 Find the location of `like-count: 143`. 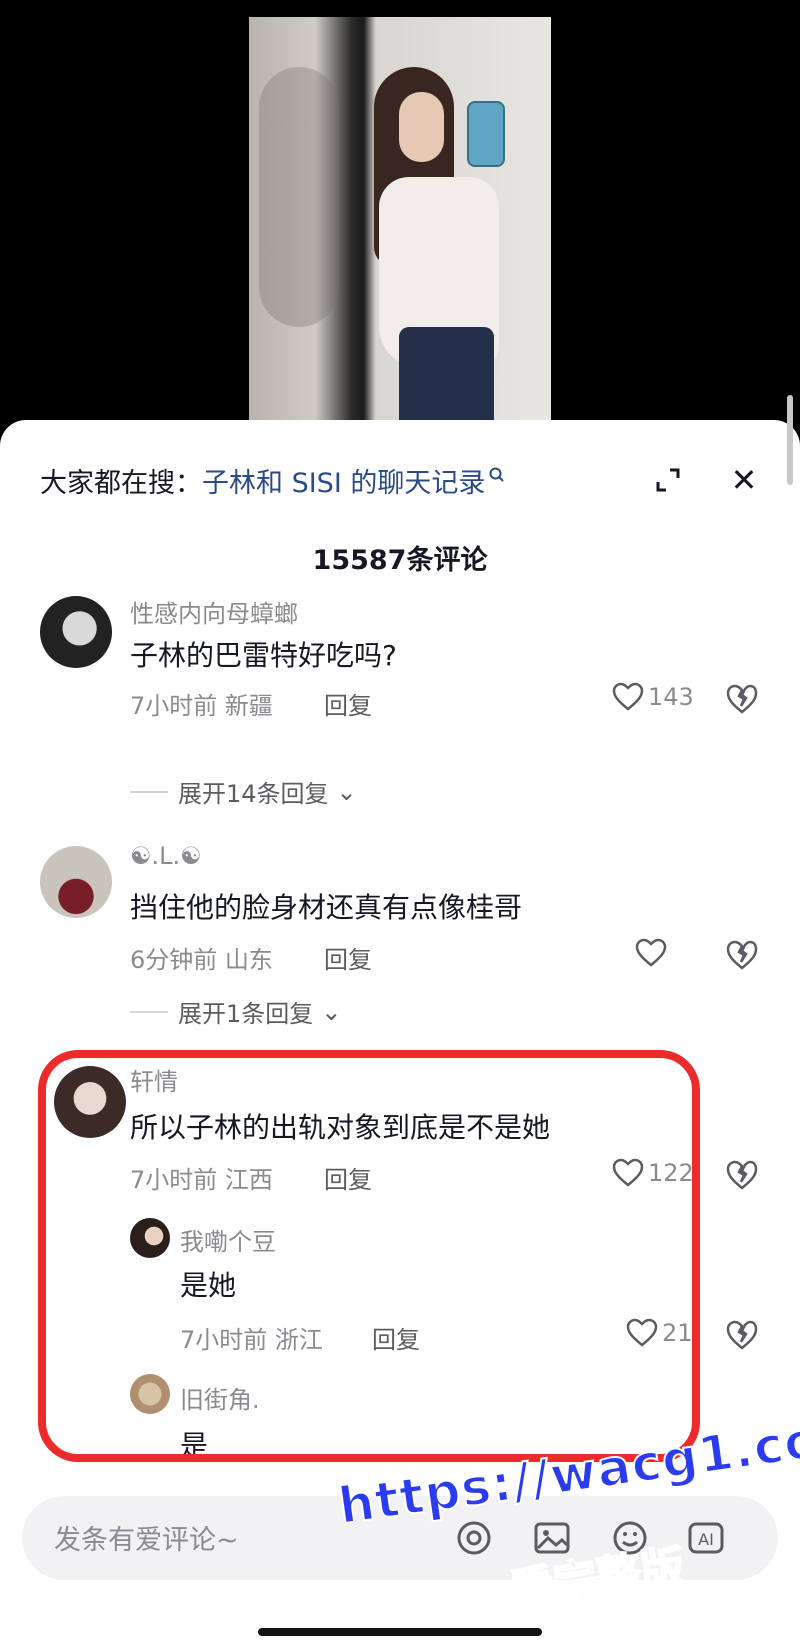

like-count: 143 is located at coordinates (671, 697).